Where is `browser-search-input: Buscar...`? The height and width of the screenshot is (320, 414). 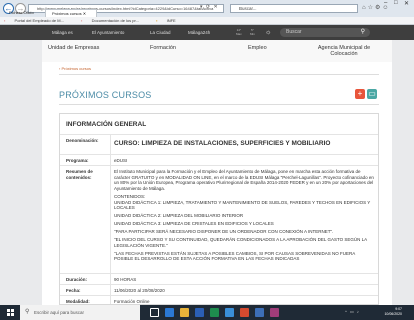 browser-search-input: Buscar... is located at coordinates (294, 8).